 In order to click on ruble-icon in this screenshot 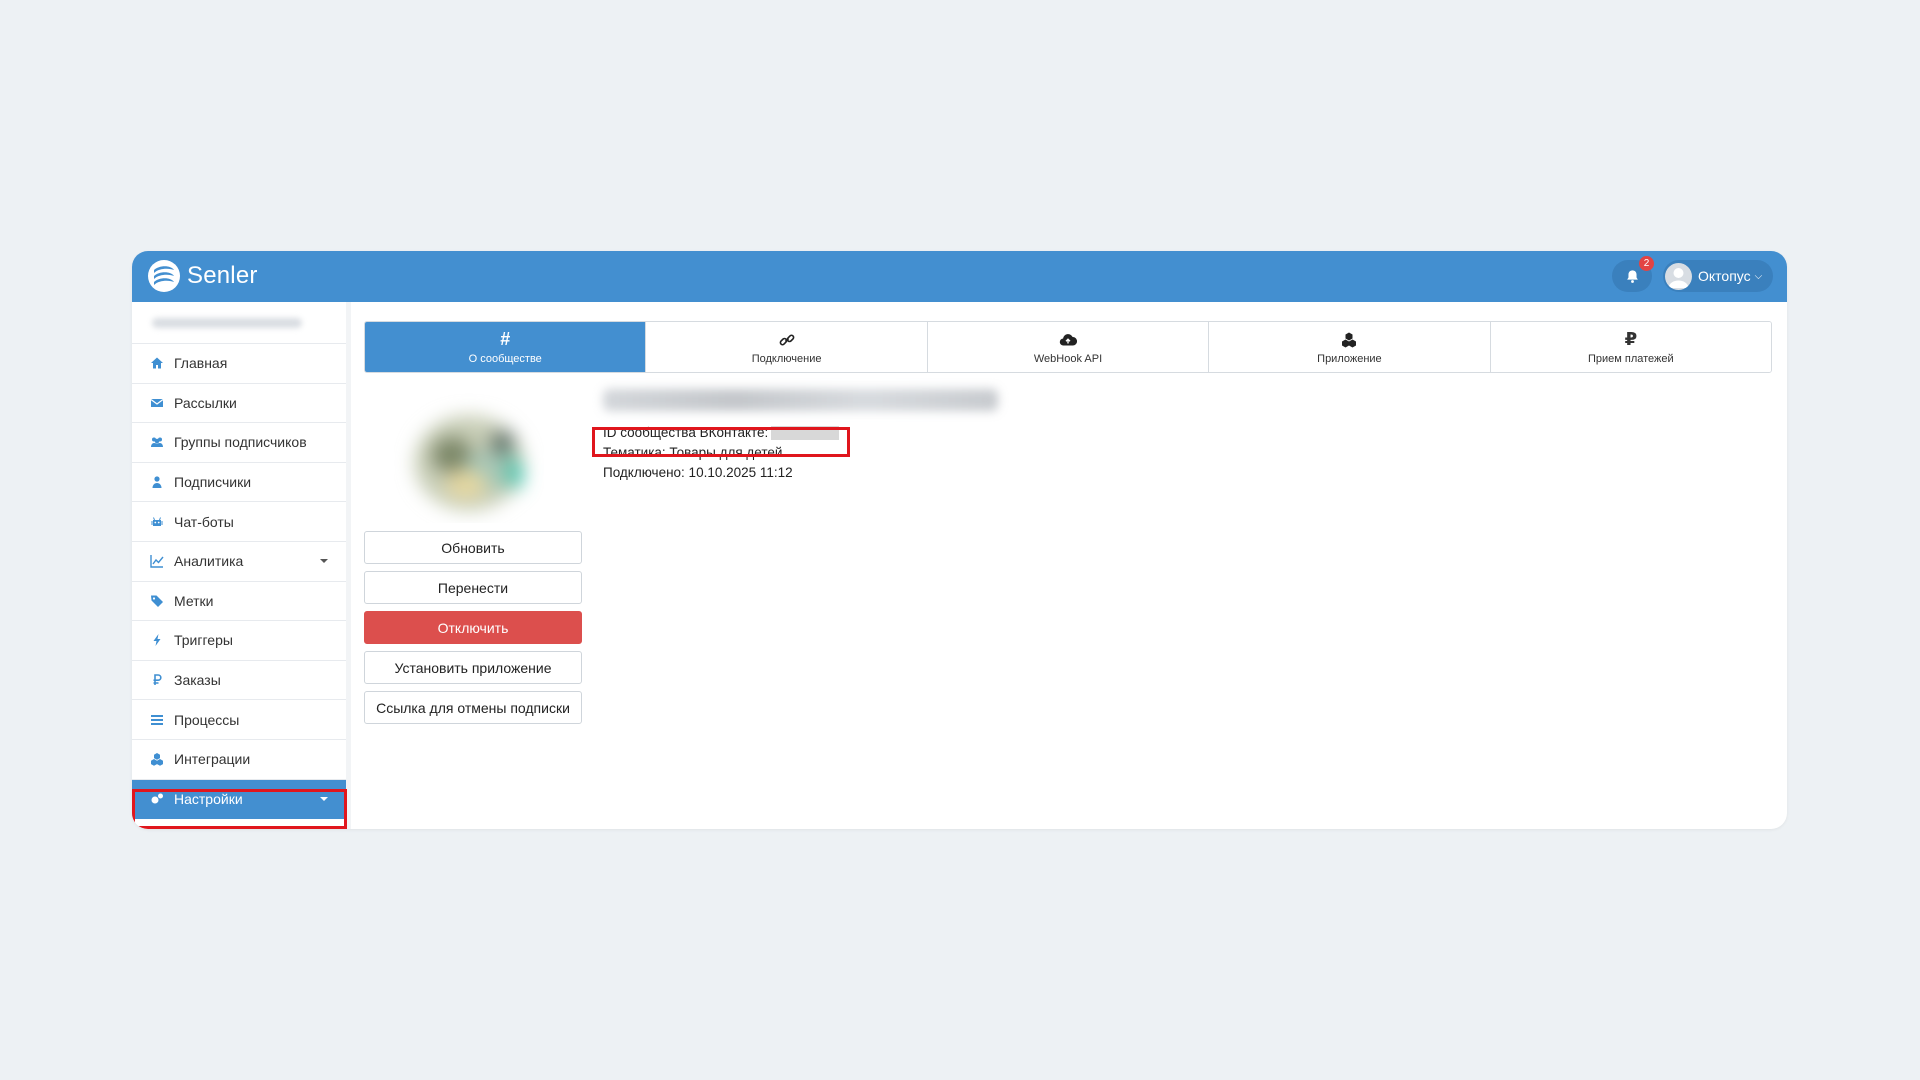, I will do `click(157, 680)`.